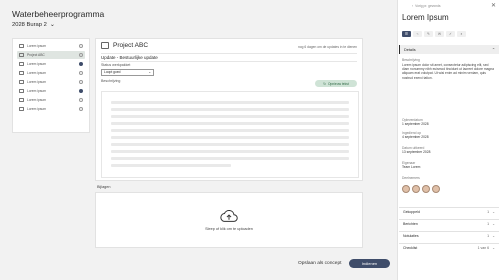 The image size is (500, 280). What do you see at coordinates (51, 54) in the screenshot?
I see `list-item: Project ABC` at bounding box center [51, 54].